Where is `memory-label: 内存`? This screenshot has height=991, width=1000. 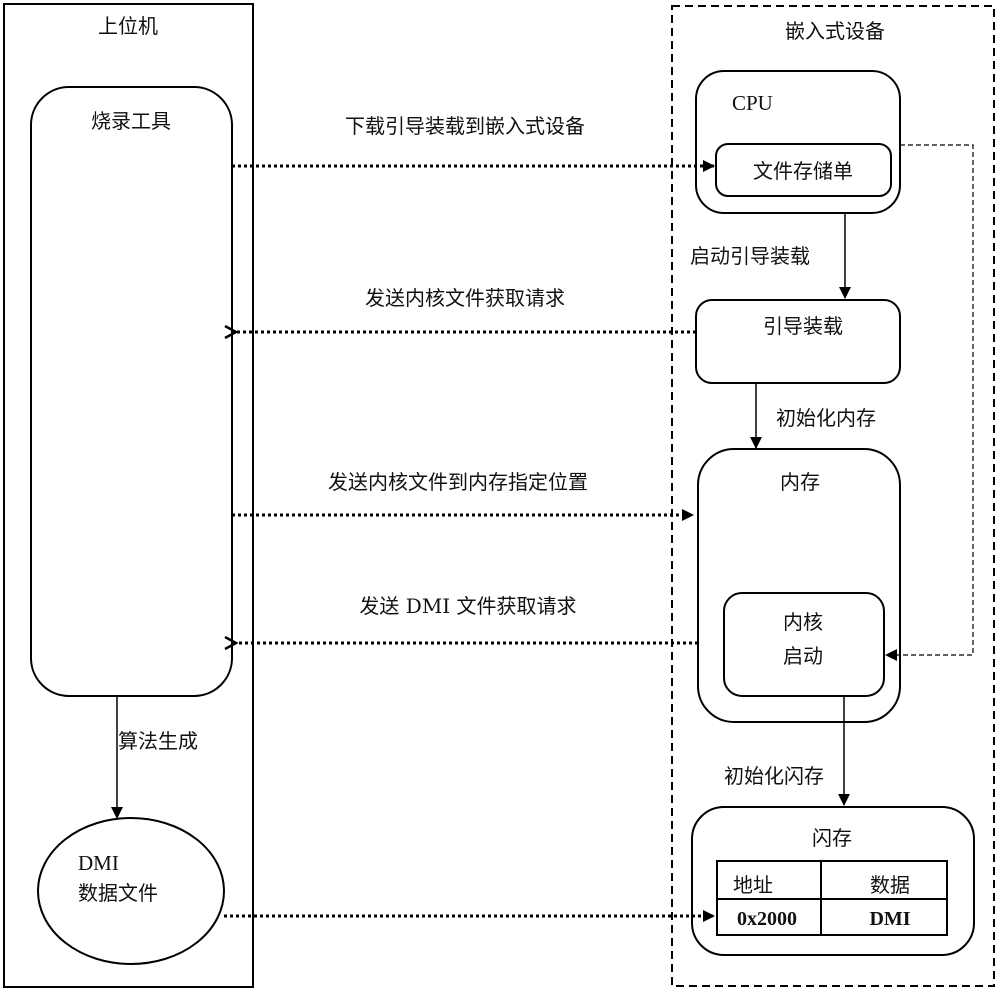 memory-label: 内存 is located at coordinates (800, 482).